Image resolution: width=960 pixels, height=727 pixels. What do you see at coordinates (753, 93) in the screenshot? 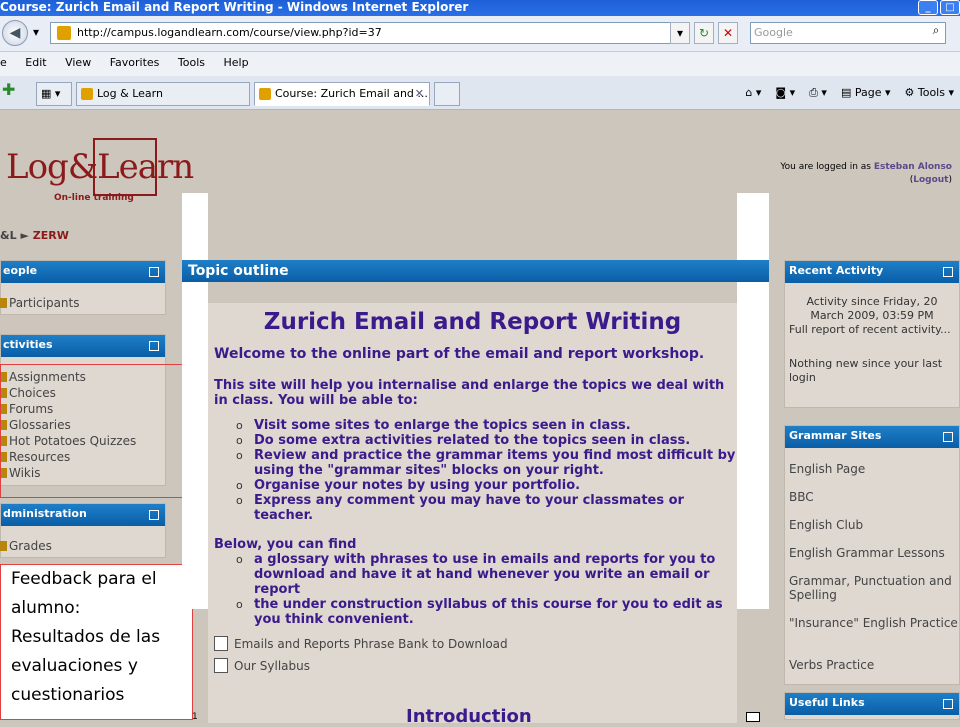
I see `home-icon: ⌂ ▾` at bounding box center [753, 93].